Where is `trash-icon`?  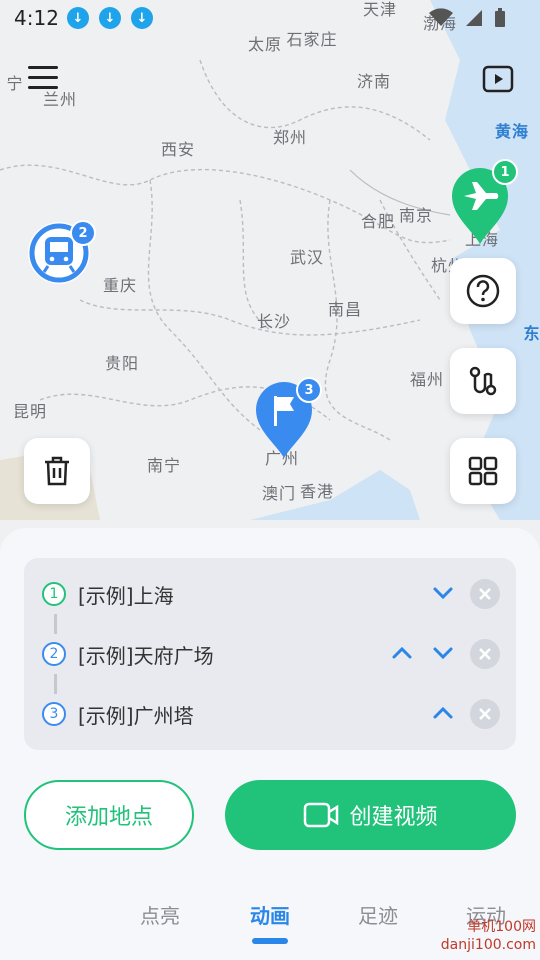
trash-icon is located at coordinates (57, 471).